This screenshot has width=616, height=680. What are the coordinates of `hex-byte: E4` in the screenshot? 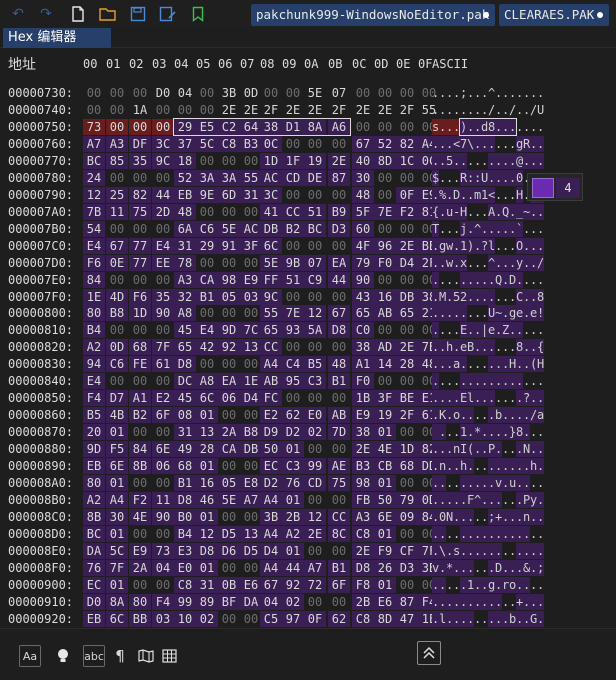 It's located at (163, 245).